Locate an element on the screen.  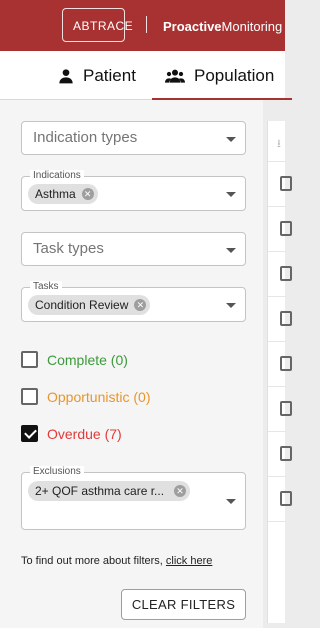
product-name: ProactiveMonitoring is located at coordinates (222, 26).